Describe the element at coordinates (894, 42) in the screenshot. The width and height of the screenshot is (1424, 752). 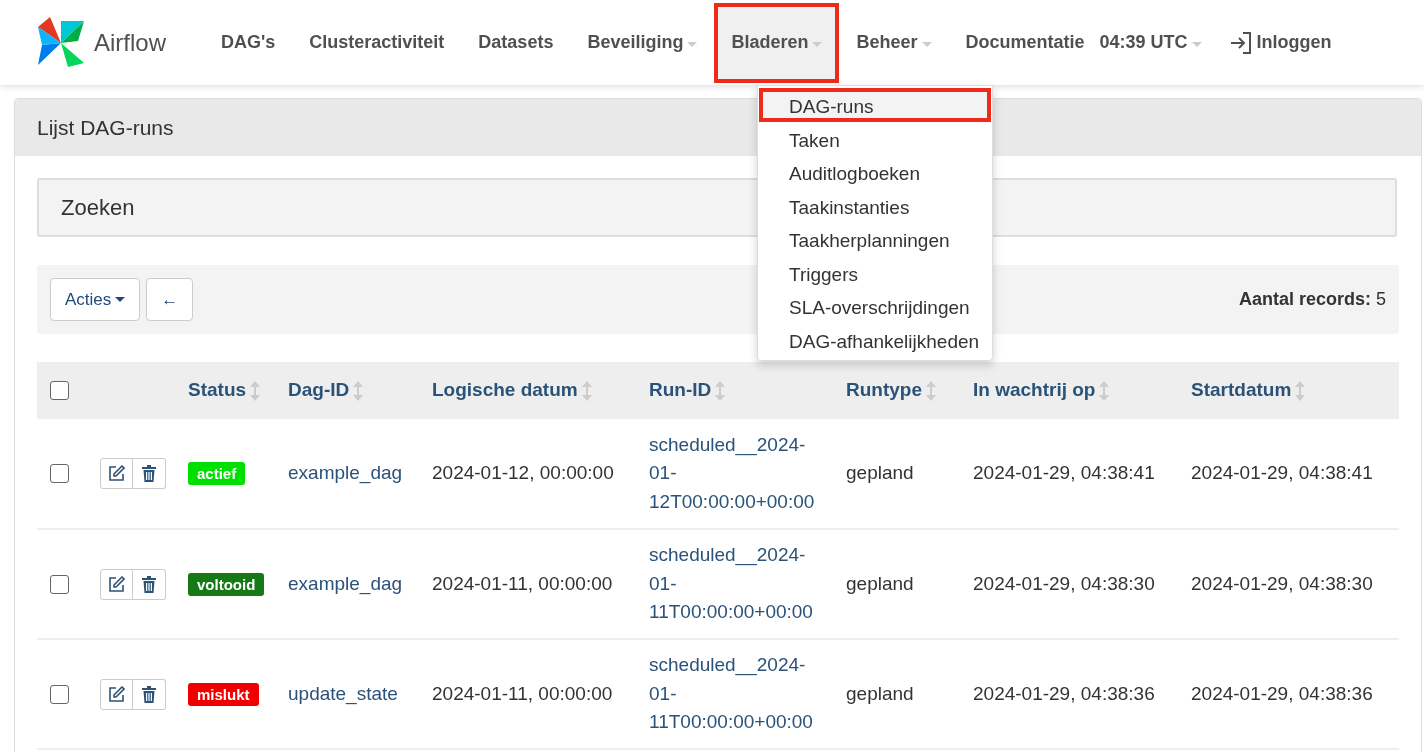
I see `nav-link: Beheer` at that location.